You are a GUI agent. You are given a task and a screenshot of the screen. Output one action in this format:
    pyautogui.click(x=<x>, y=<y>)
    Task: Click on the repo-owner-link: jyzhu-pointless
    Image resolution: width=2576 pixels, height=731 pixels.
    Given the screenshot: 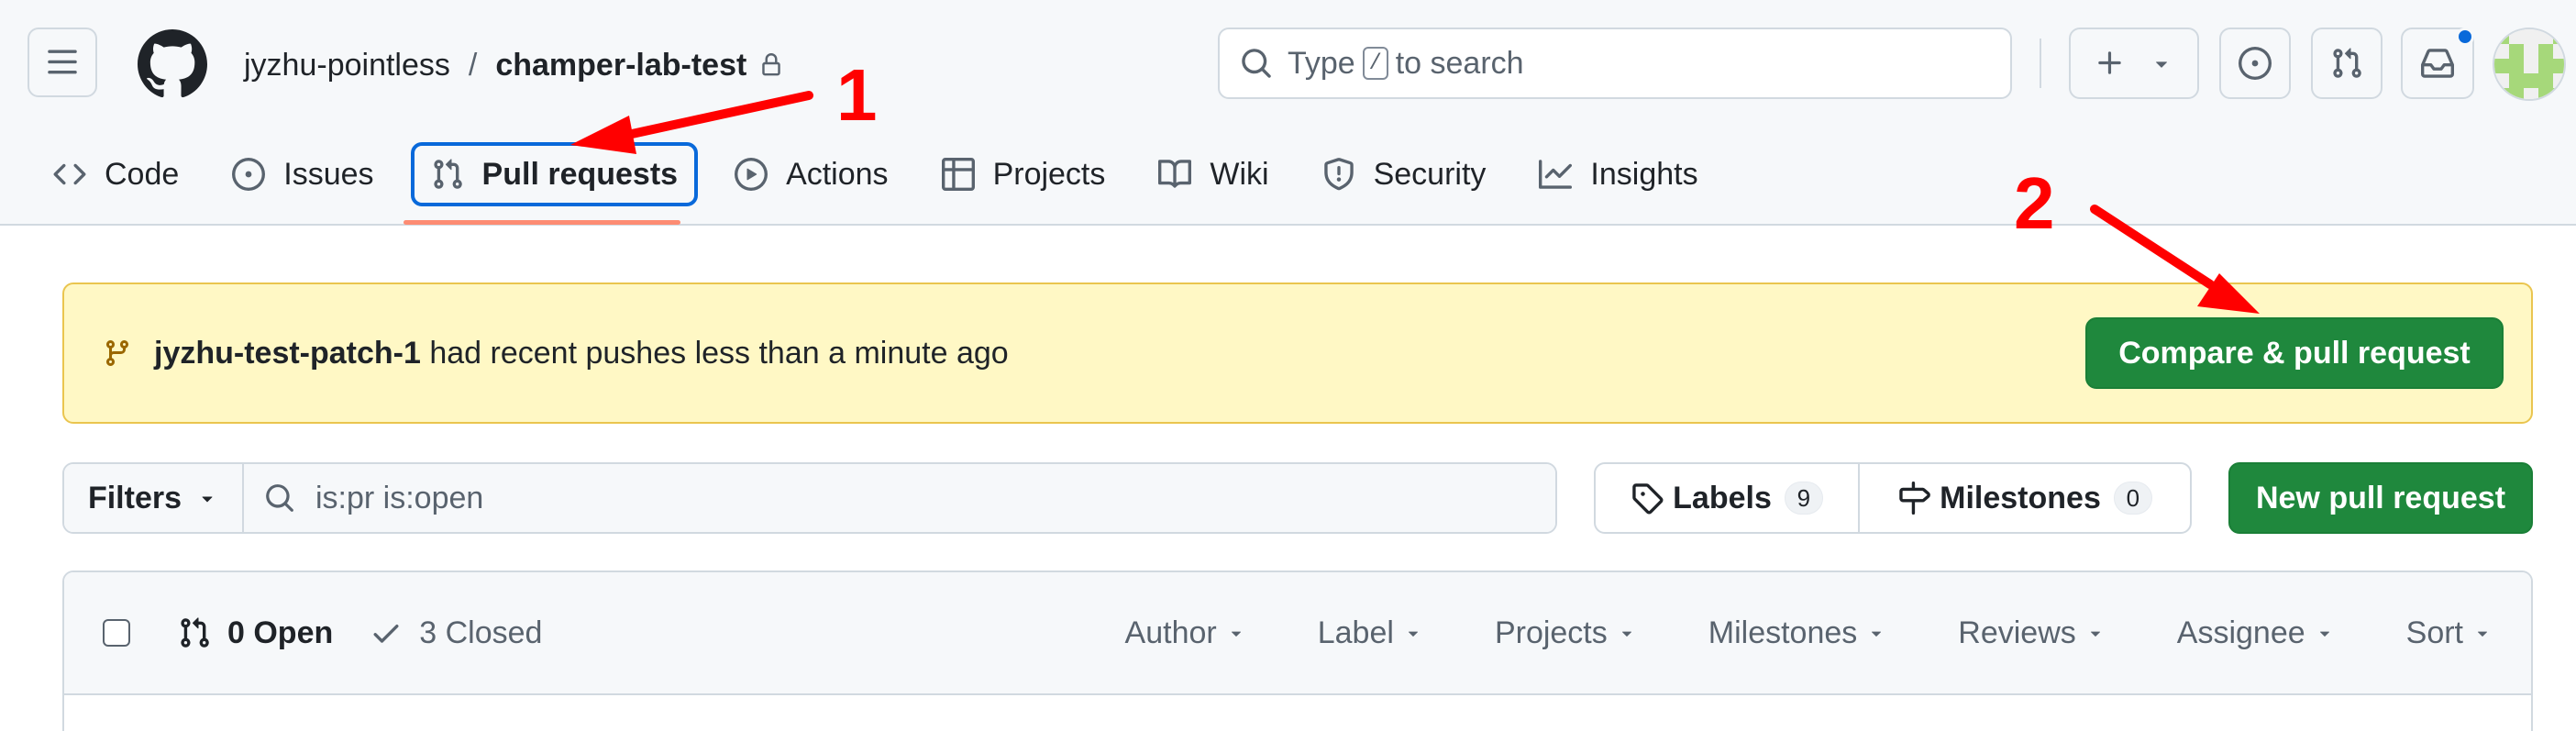 What is the action you would take?
    pyautogui.click(x=347, y=65)
    